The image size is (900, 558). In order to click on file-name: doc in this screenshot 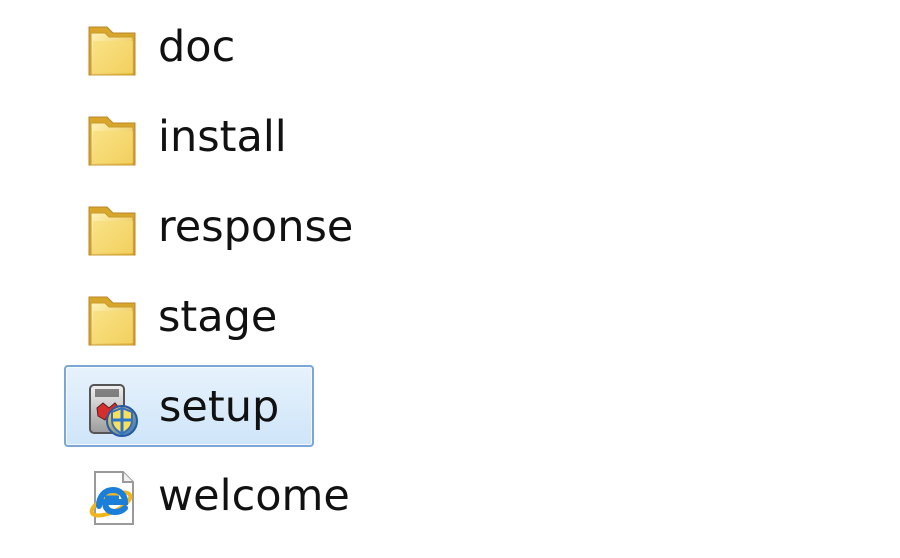, I will do `click(197, 47)`.